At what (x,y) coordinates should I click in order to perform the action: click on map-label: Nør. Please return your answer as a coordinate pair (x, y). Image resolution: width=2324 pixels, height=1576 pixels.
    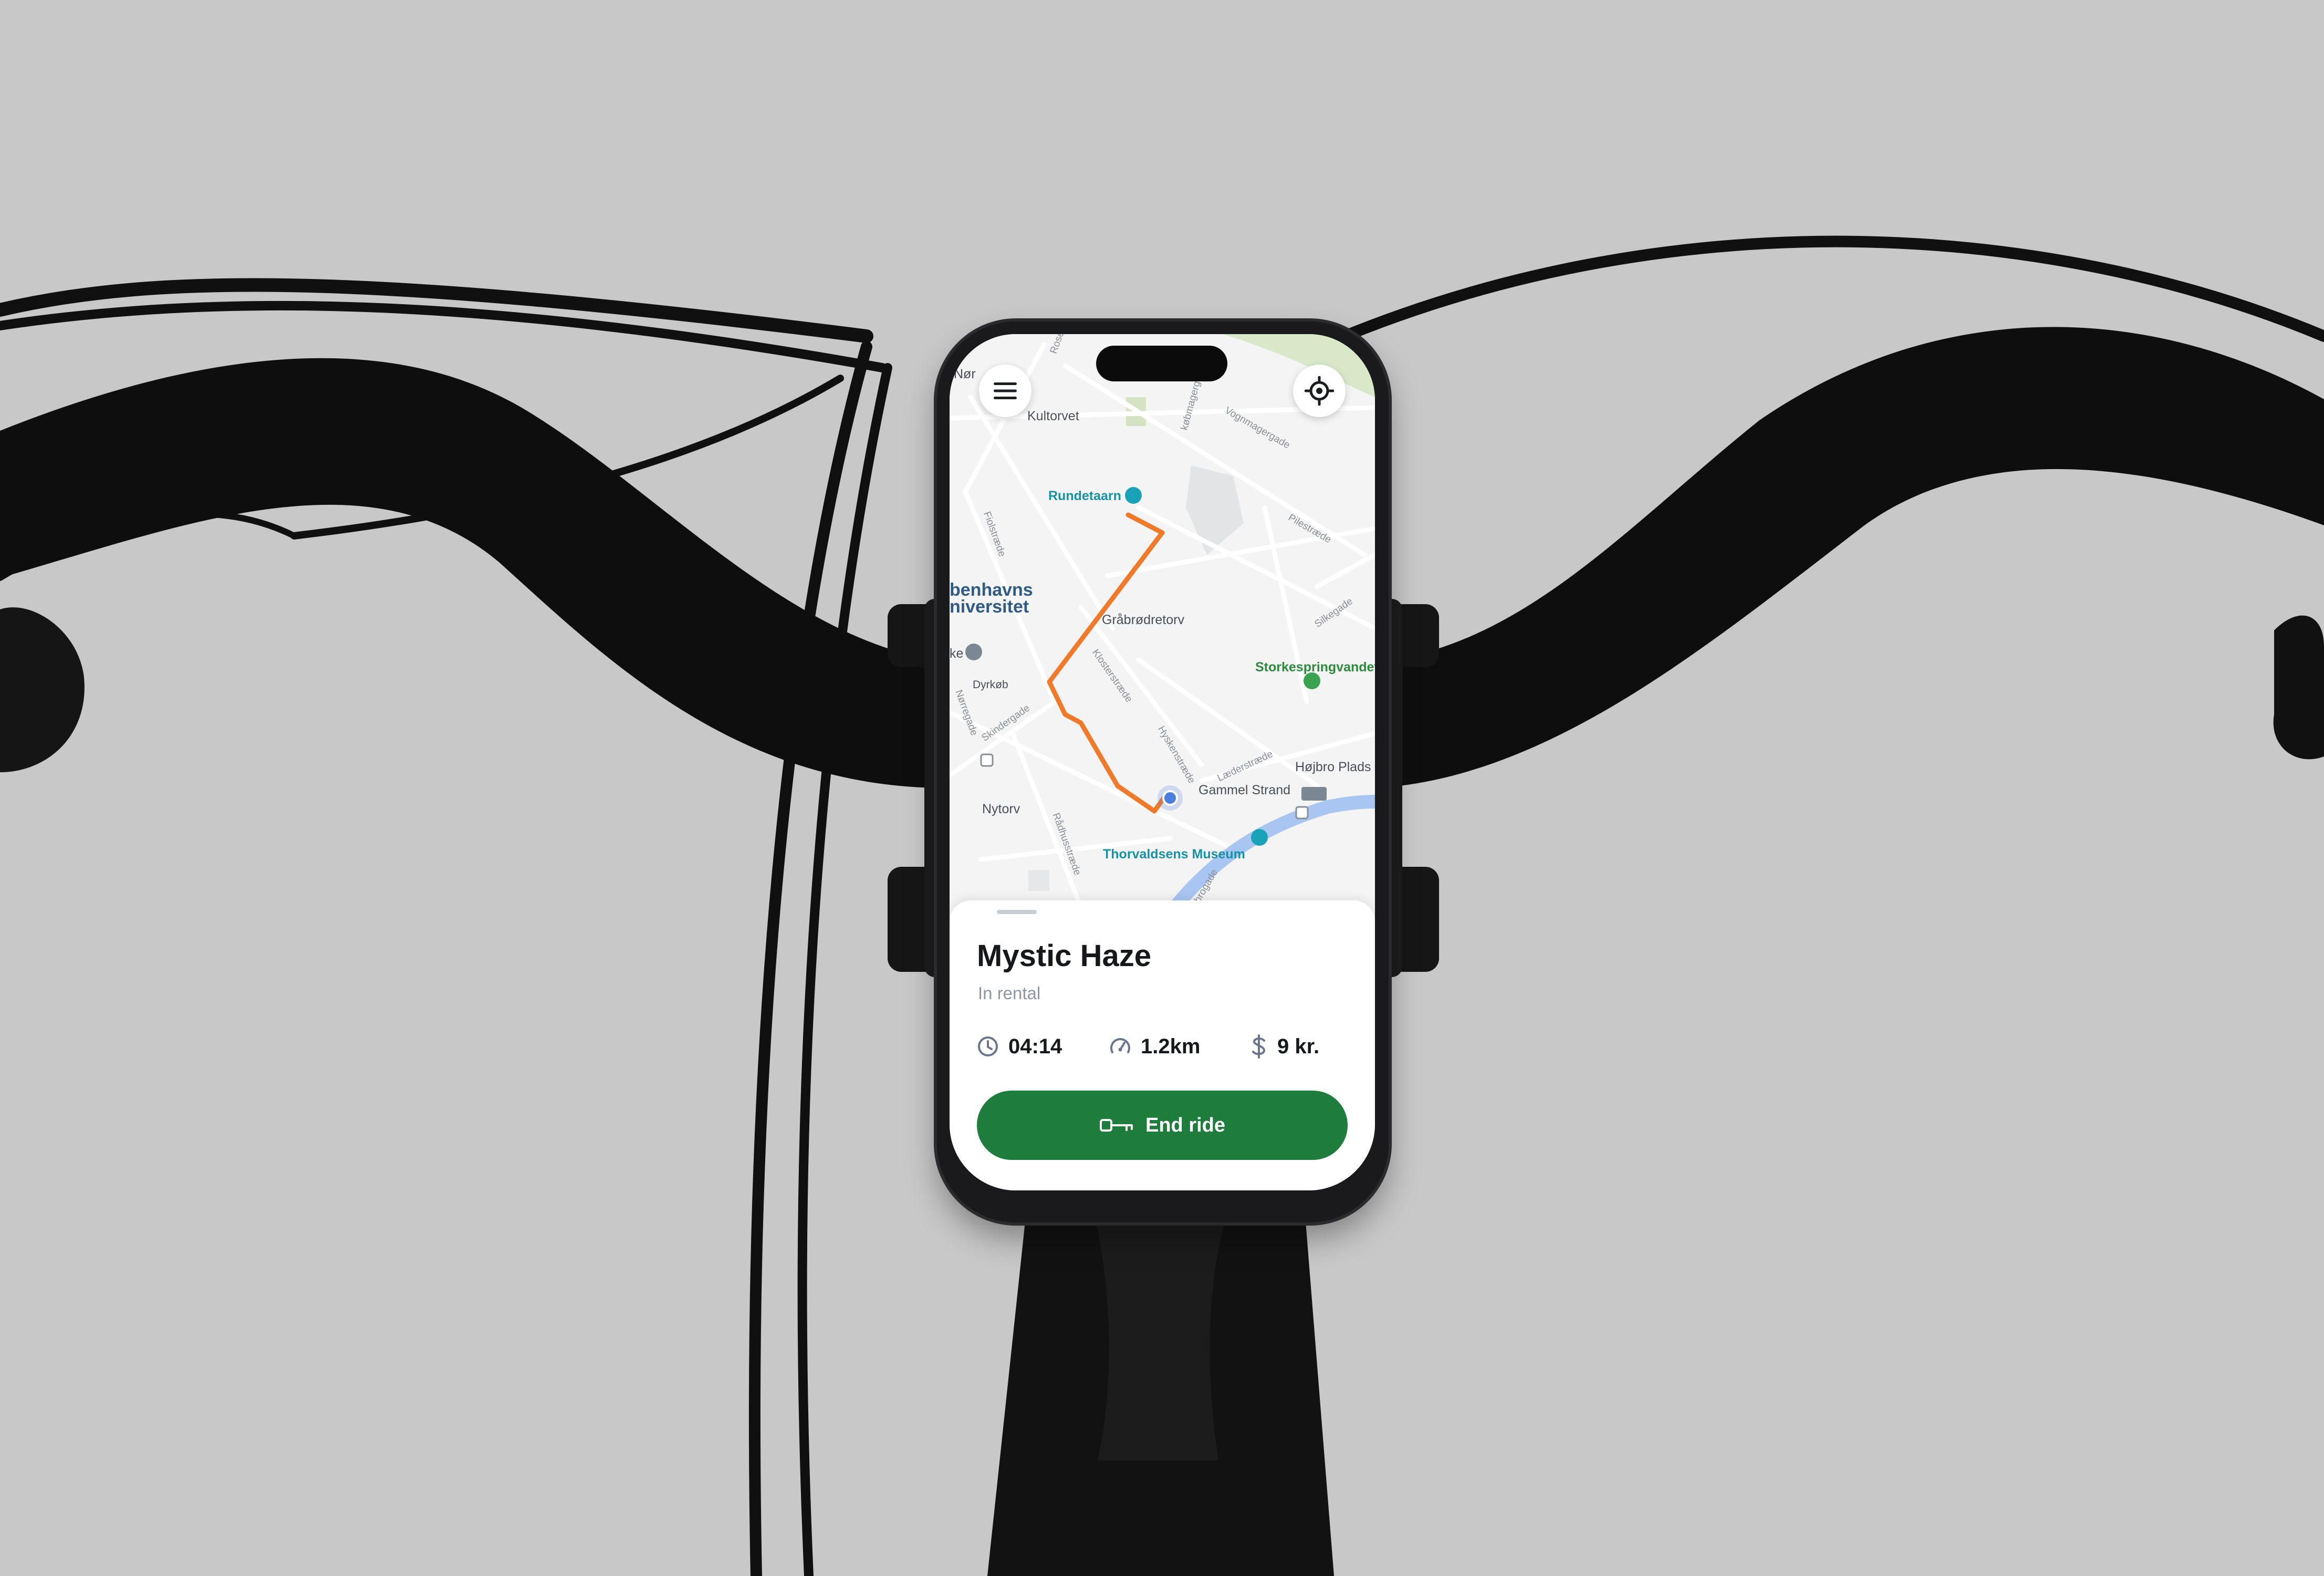
    Looking at the image, I should click on (965, 374).